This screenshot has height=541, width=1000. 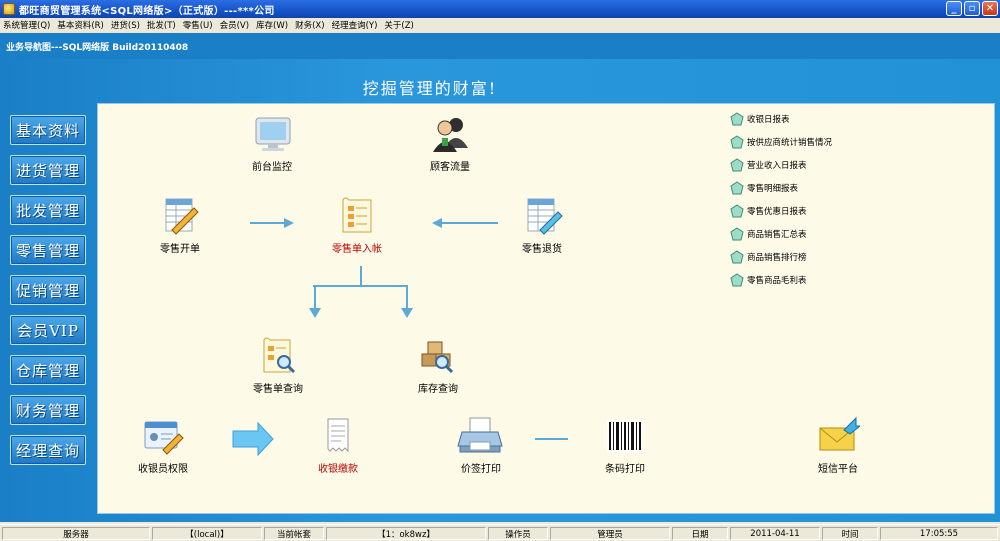 What do you see at coordinates (781, 142) in the screenshot?
I see `report-by-supplier: 按供应商统计销售情况` at bounding box center [781, 142].